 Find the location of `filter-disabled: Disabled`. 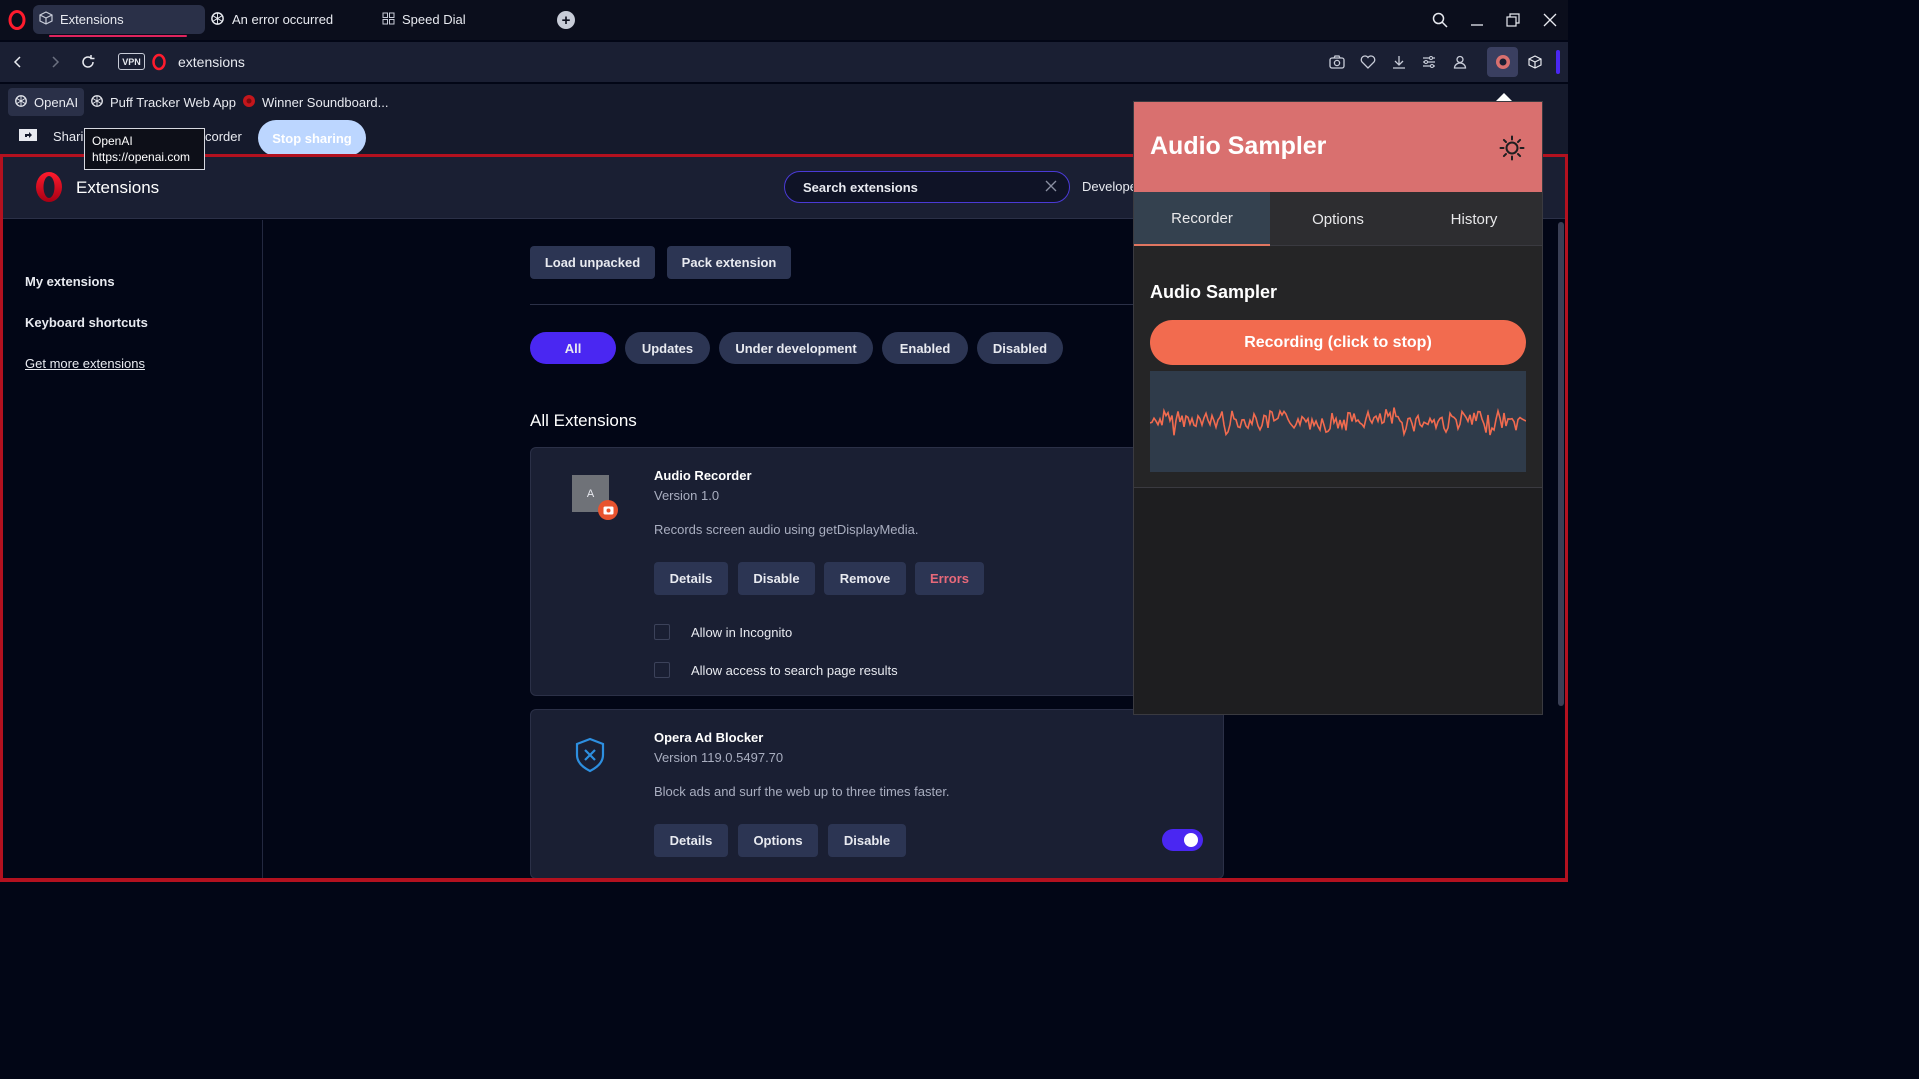

filter-disabled: Disabled is located at coordinates (1020, 348).